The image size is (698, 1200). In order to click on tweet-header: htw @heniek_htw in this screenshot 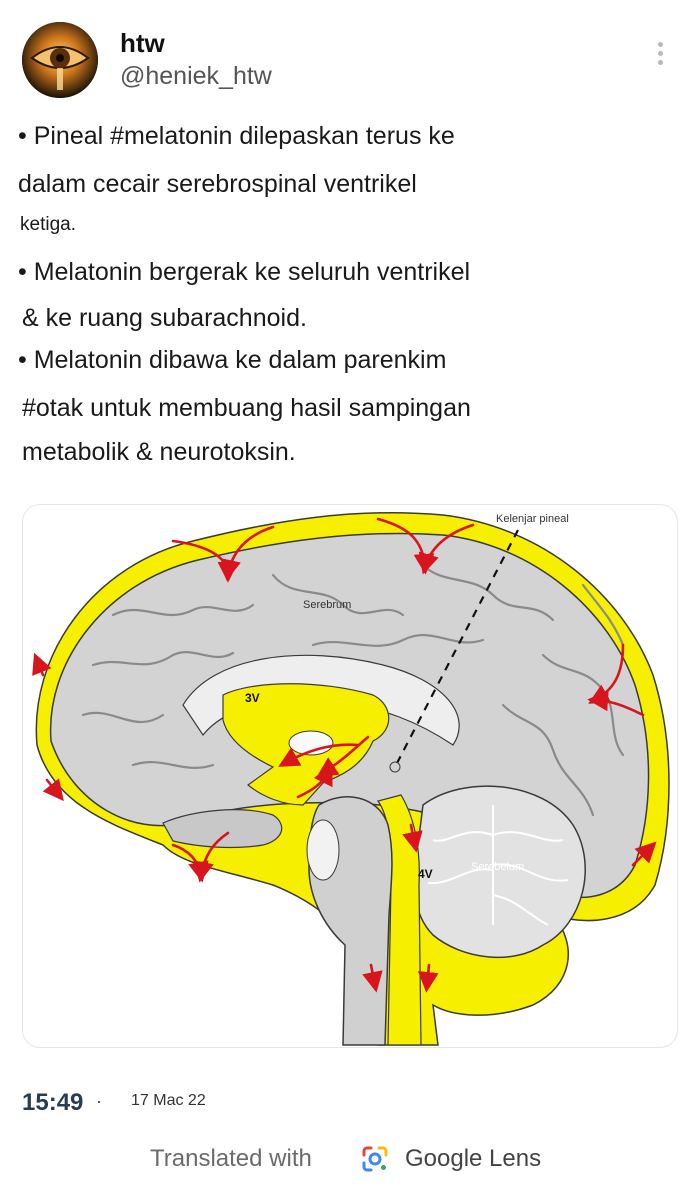, I will do `click(349, 55)`.